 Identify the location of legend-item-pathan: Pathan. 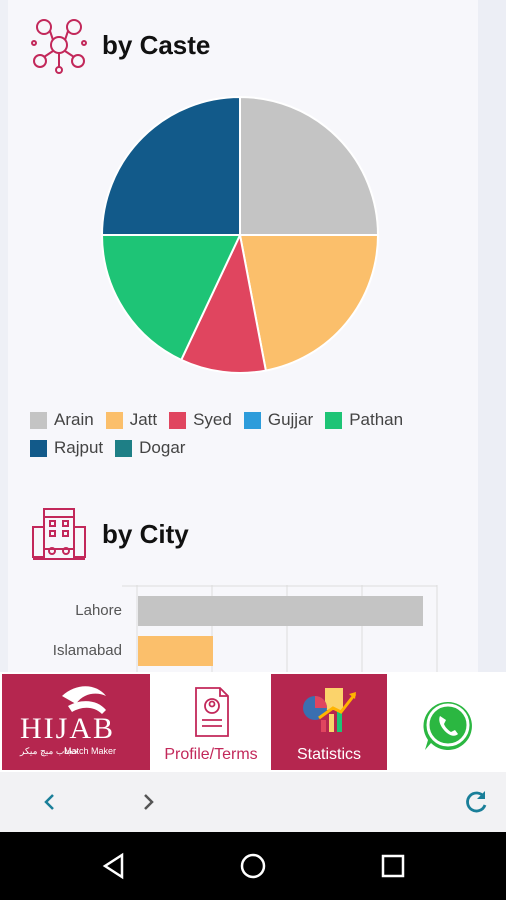
(364, 420).